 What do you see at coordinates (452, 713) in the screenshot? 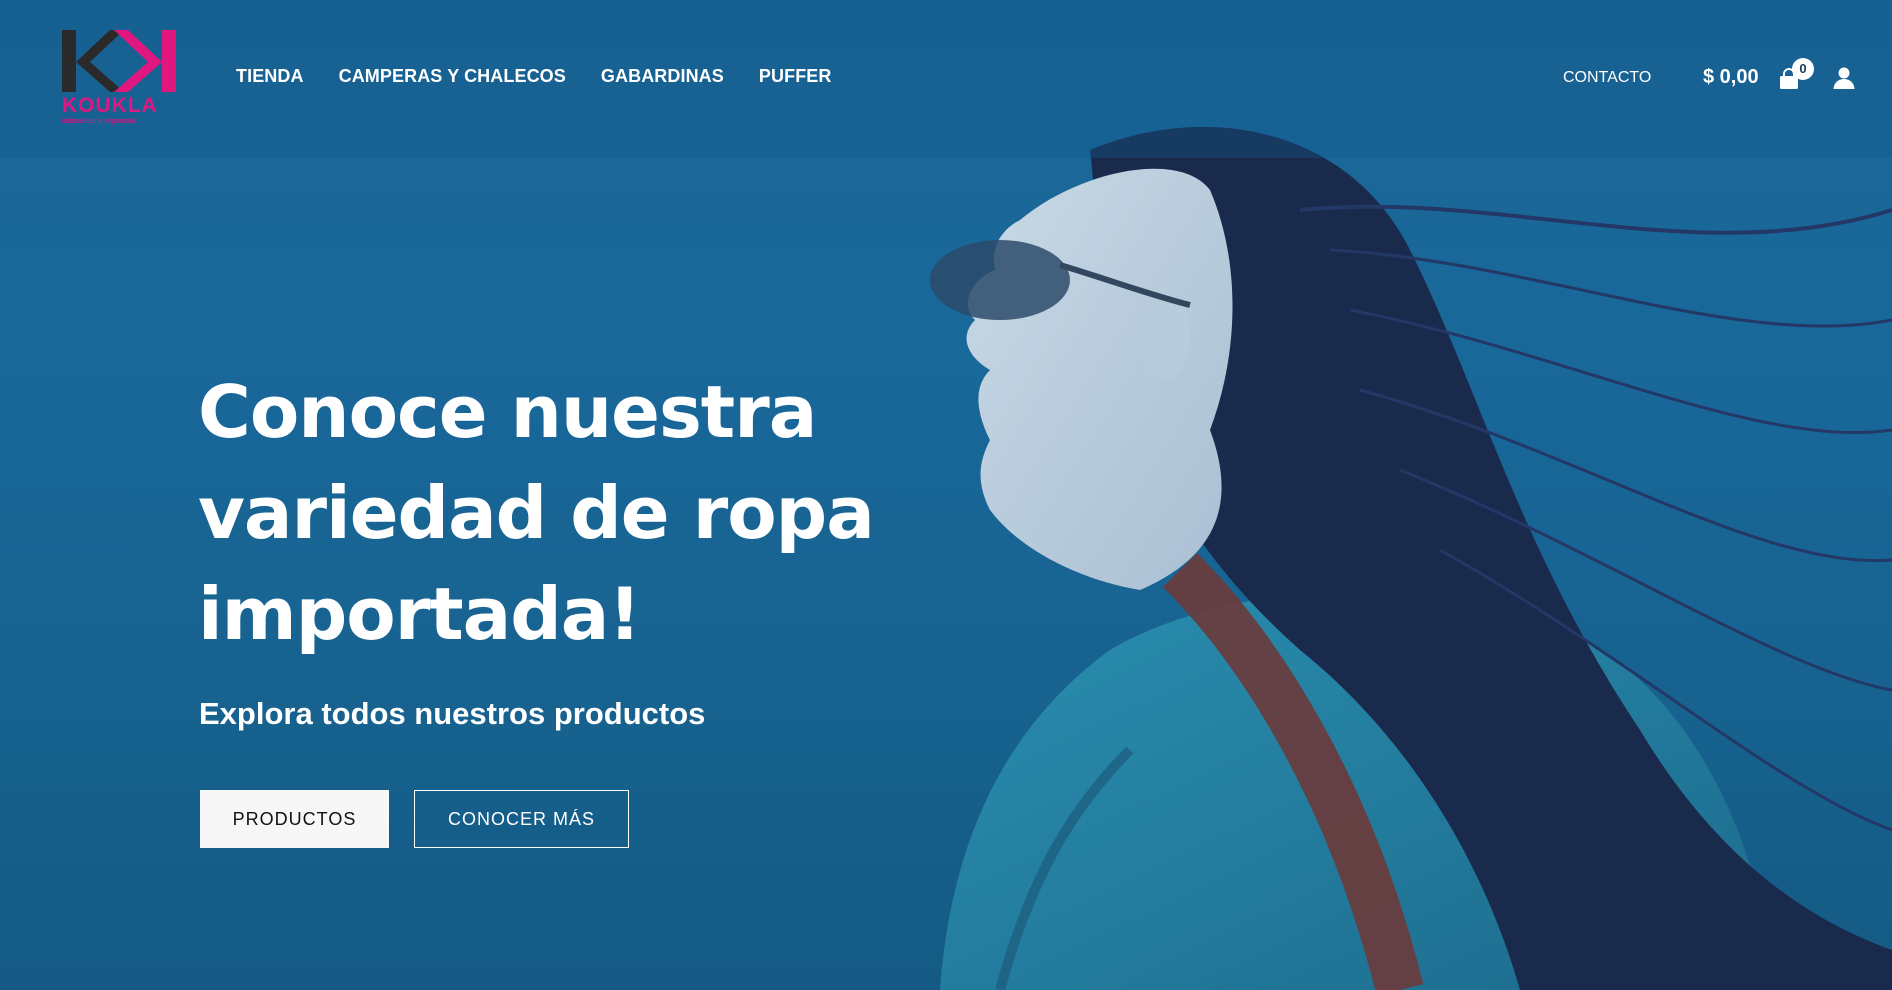
I see `hero-subtitle: Explora todos nuestros productos` at bounding box center [452, 713].